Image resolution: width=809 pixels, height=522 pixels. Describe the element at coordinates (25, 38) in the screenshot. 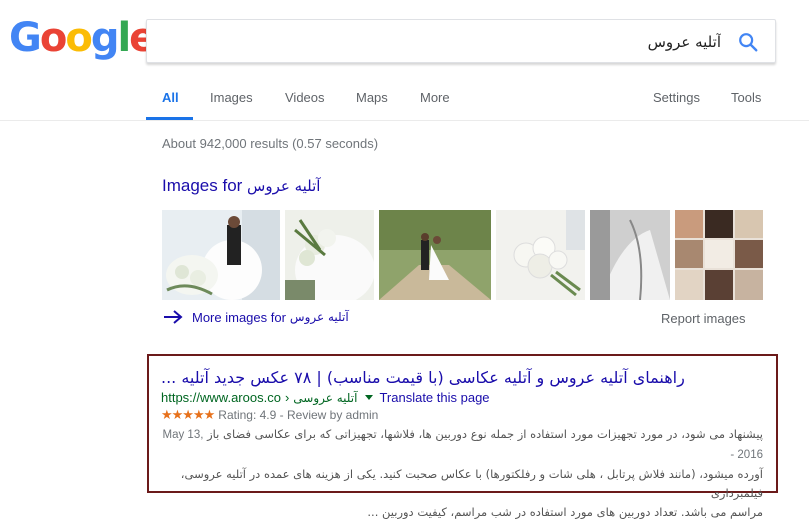

I see `logo-letter: G` at that location.